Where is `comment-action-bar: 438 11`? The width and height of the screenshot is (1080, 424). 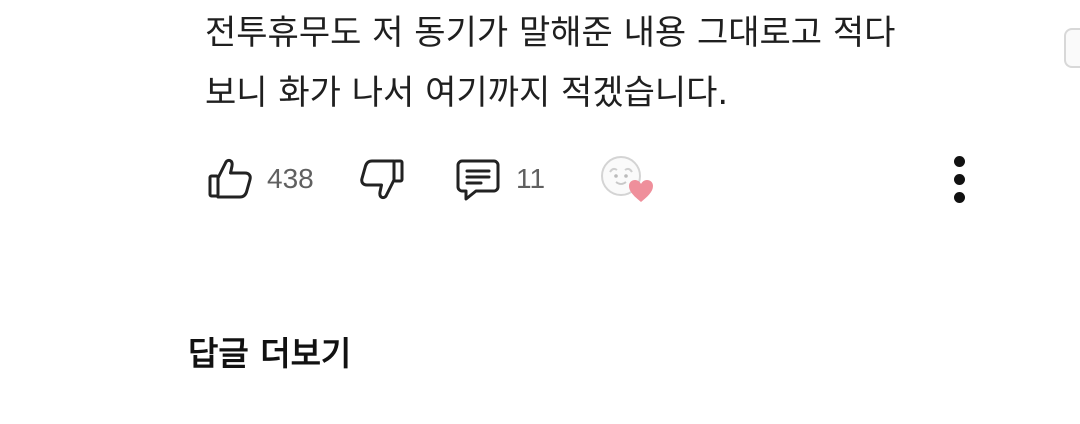
comment-action-bar: 438 11 is located at coordinates (597, 179).